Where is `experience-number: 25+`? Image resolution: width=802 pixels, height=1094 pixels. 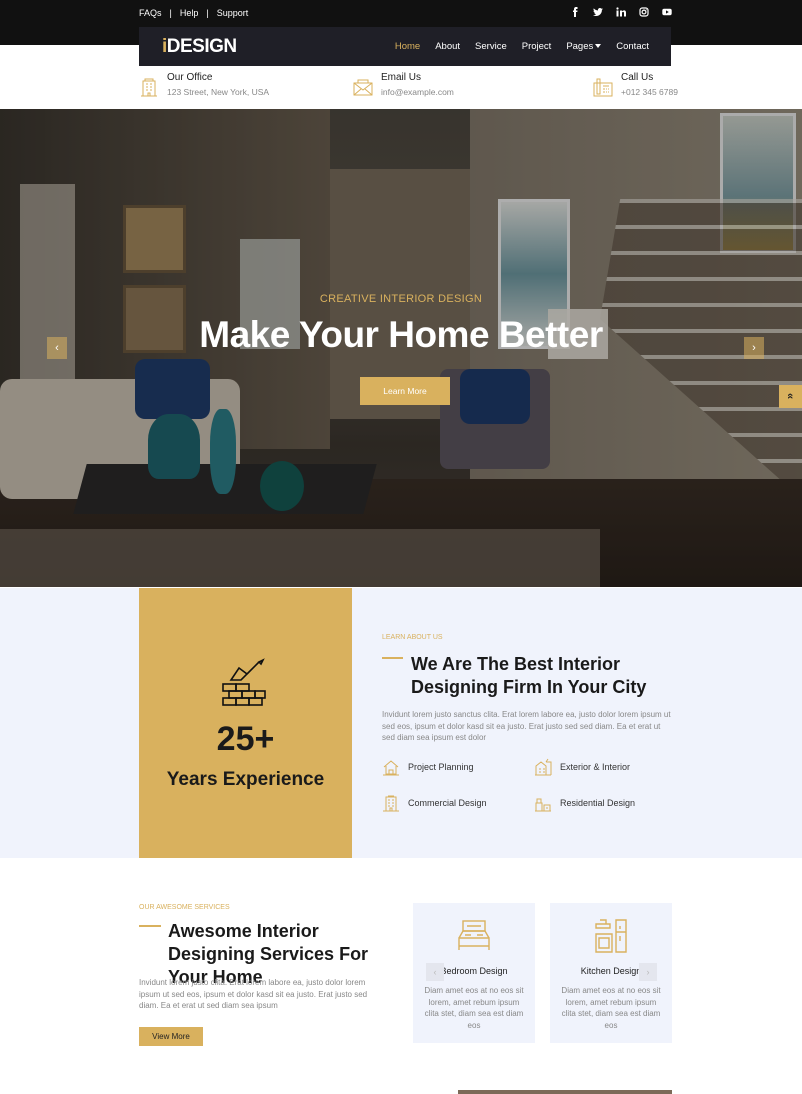
experience-number: 25+ is located at coordinates (245, 739).